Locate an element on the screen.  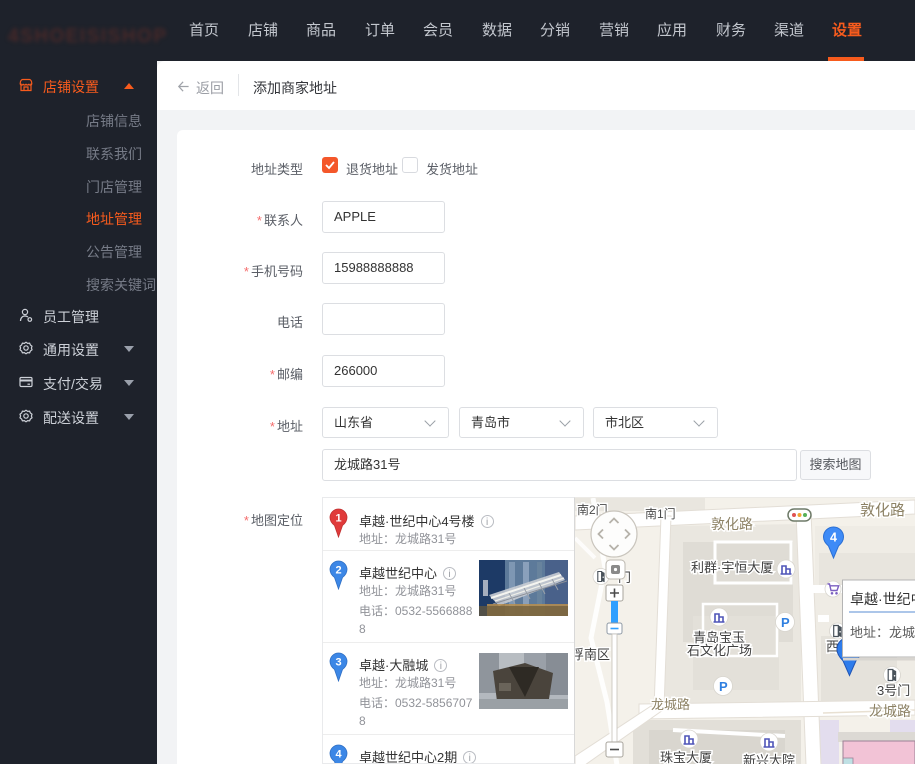
svg-text: 3号门 is located at coordinates (893, 690).